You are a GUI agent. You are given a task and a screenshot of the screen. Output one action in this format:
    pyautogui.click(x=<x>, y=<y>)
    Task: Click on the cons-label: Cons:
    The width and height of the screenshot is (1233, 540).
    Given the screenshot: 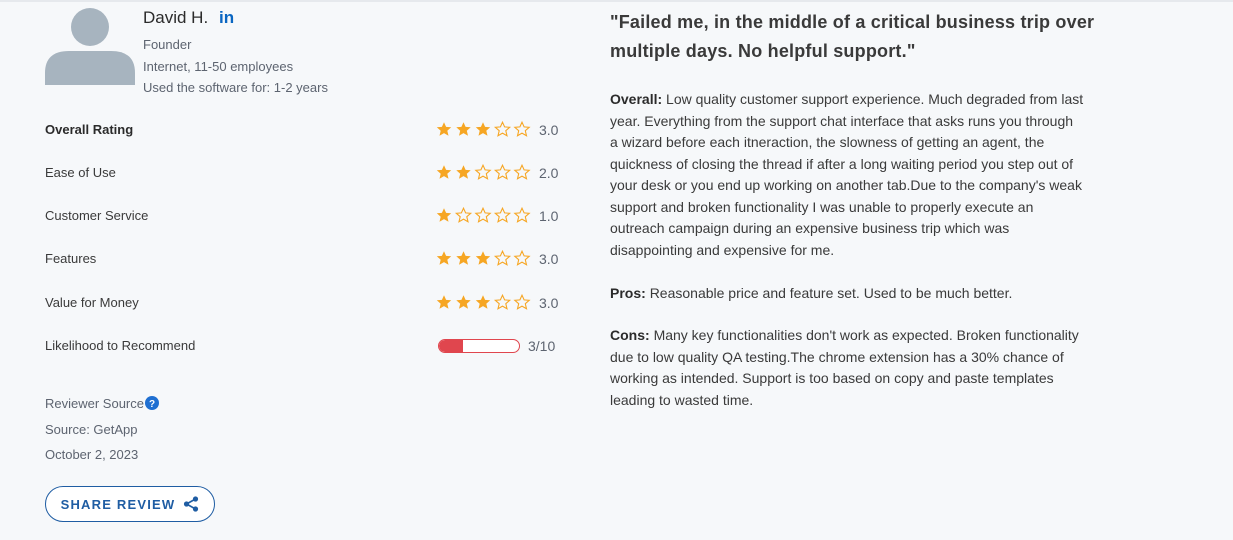 What is the action you would take?
    pyautogui.click(x=630, y=335)
    